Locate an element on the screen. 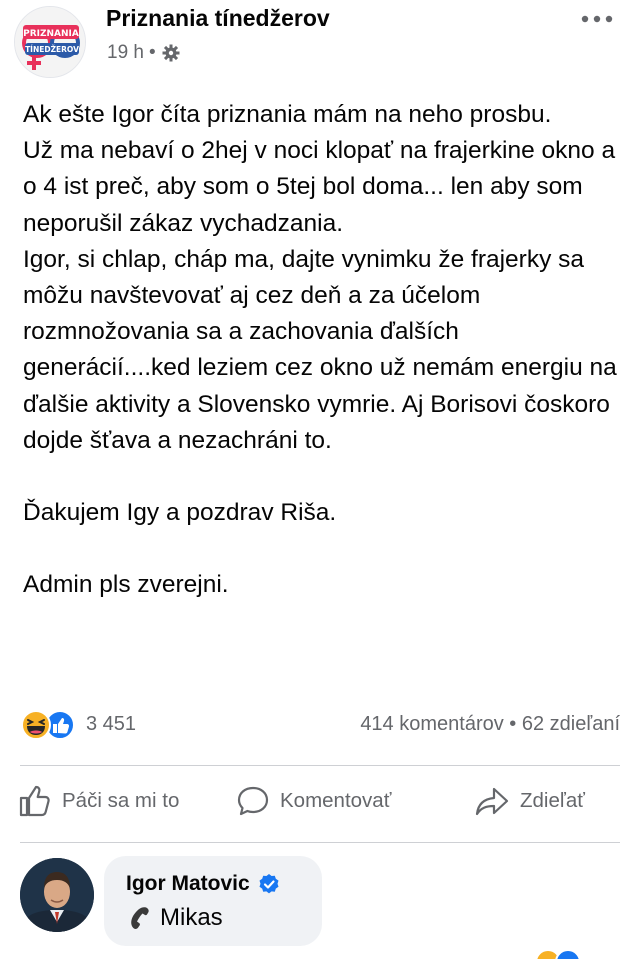 The width and height of the screenshot is (640, 959). more-options-button is located at coordinates (597, 15).